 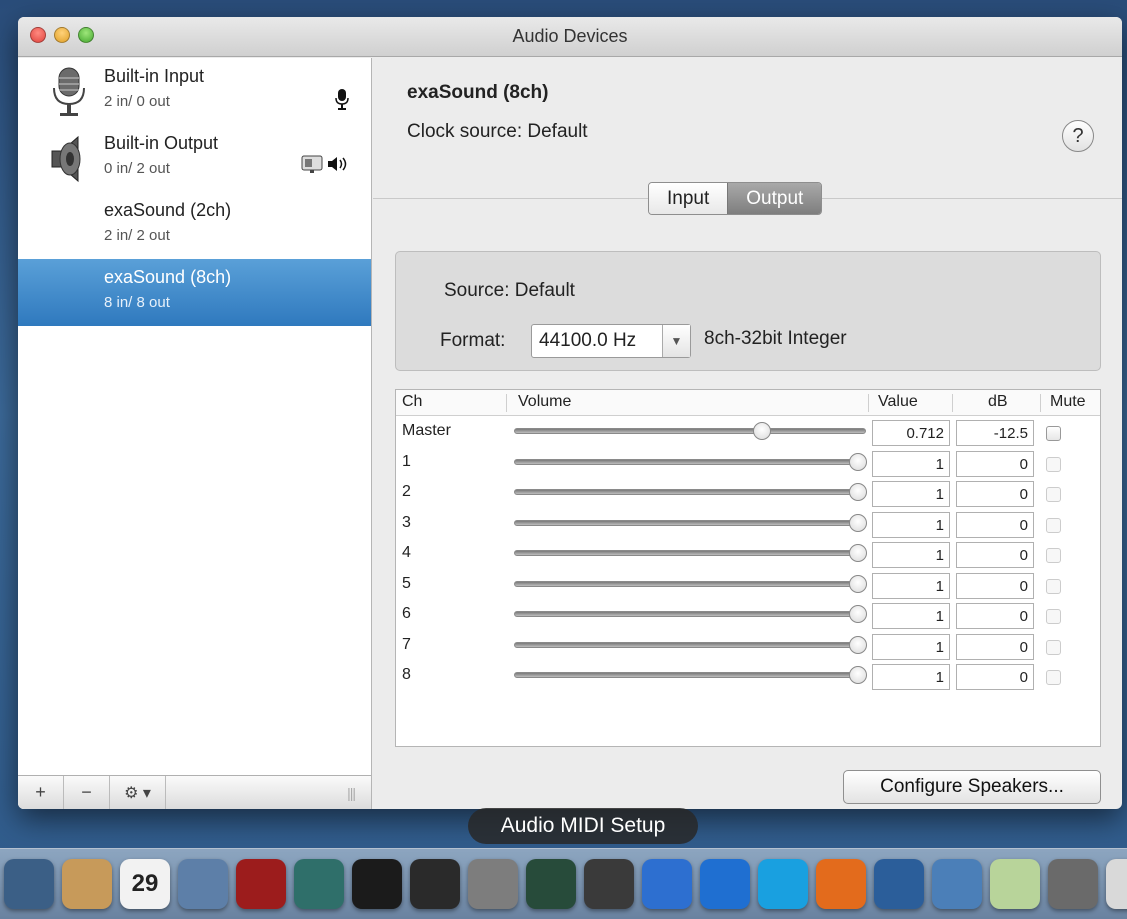 What do you see at coordinates (545, 401) in the screenshot?
I see `header-volume: Volume` at bounding box center [545, 401].